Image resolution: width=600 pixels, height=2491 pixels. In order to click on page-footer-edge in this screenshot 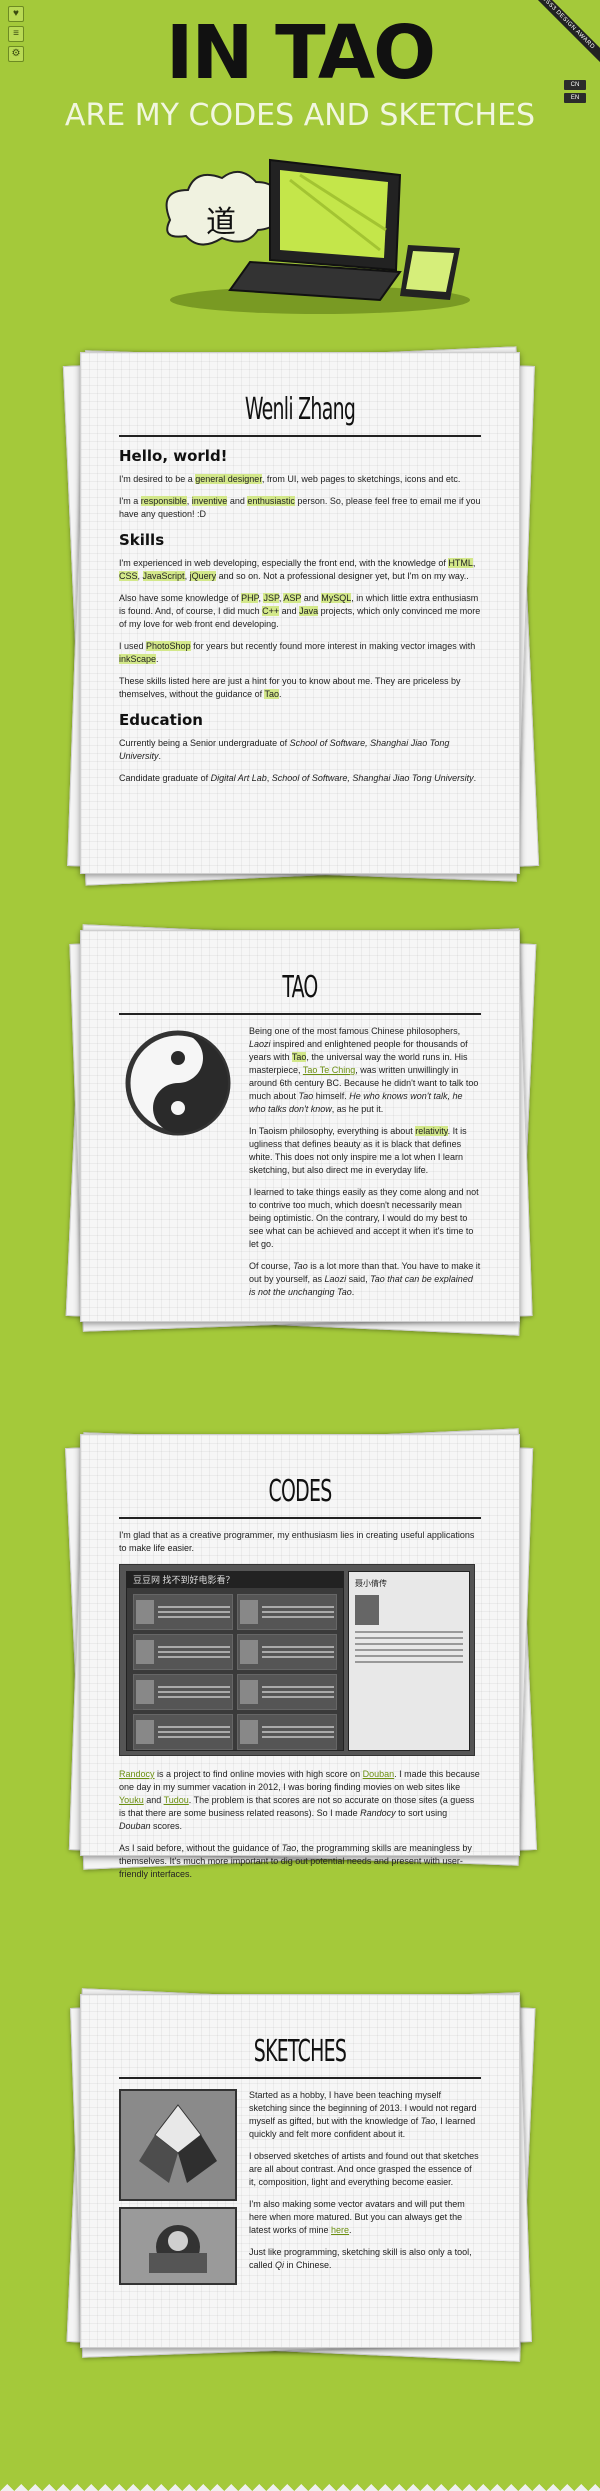, I will do `click(300, 2484)`.